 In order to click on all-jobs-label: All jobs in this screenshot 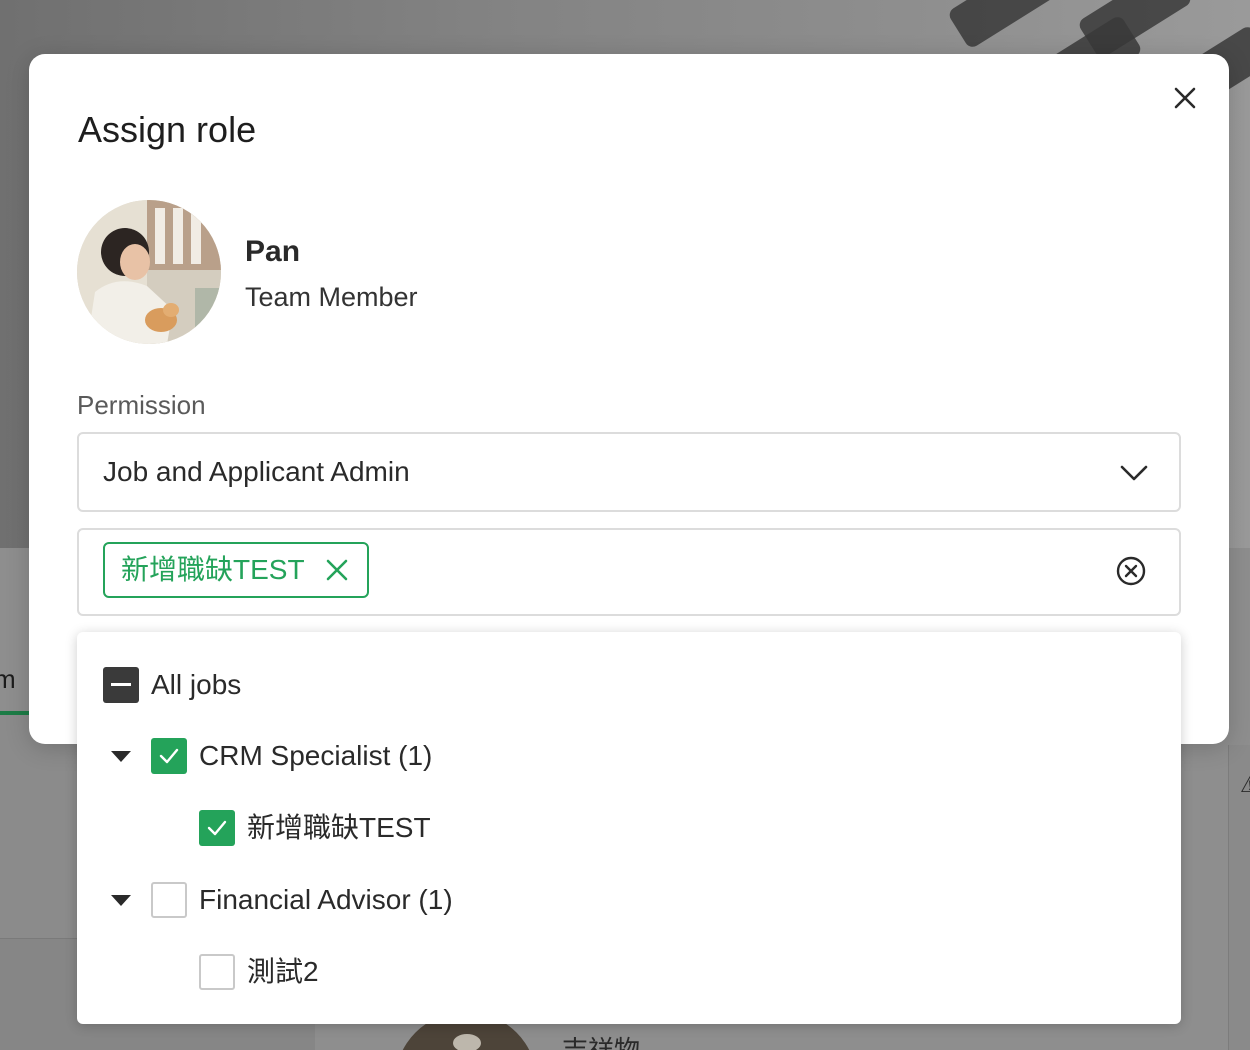, I will do `click(196, 684)`.